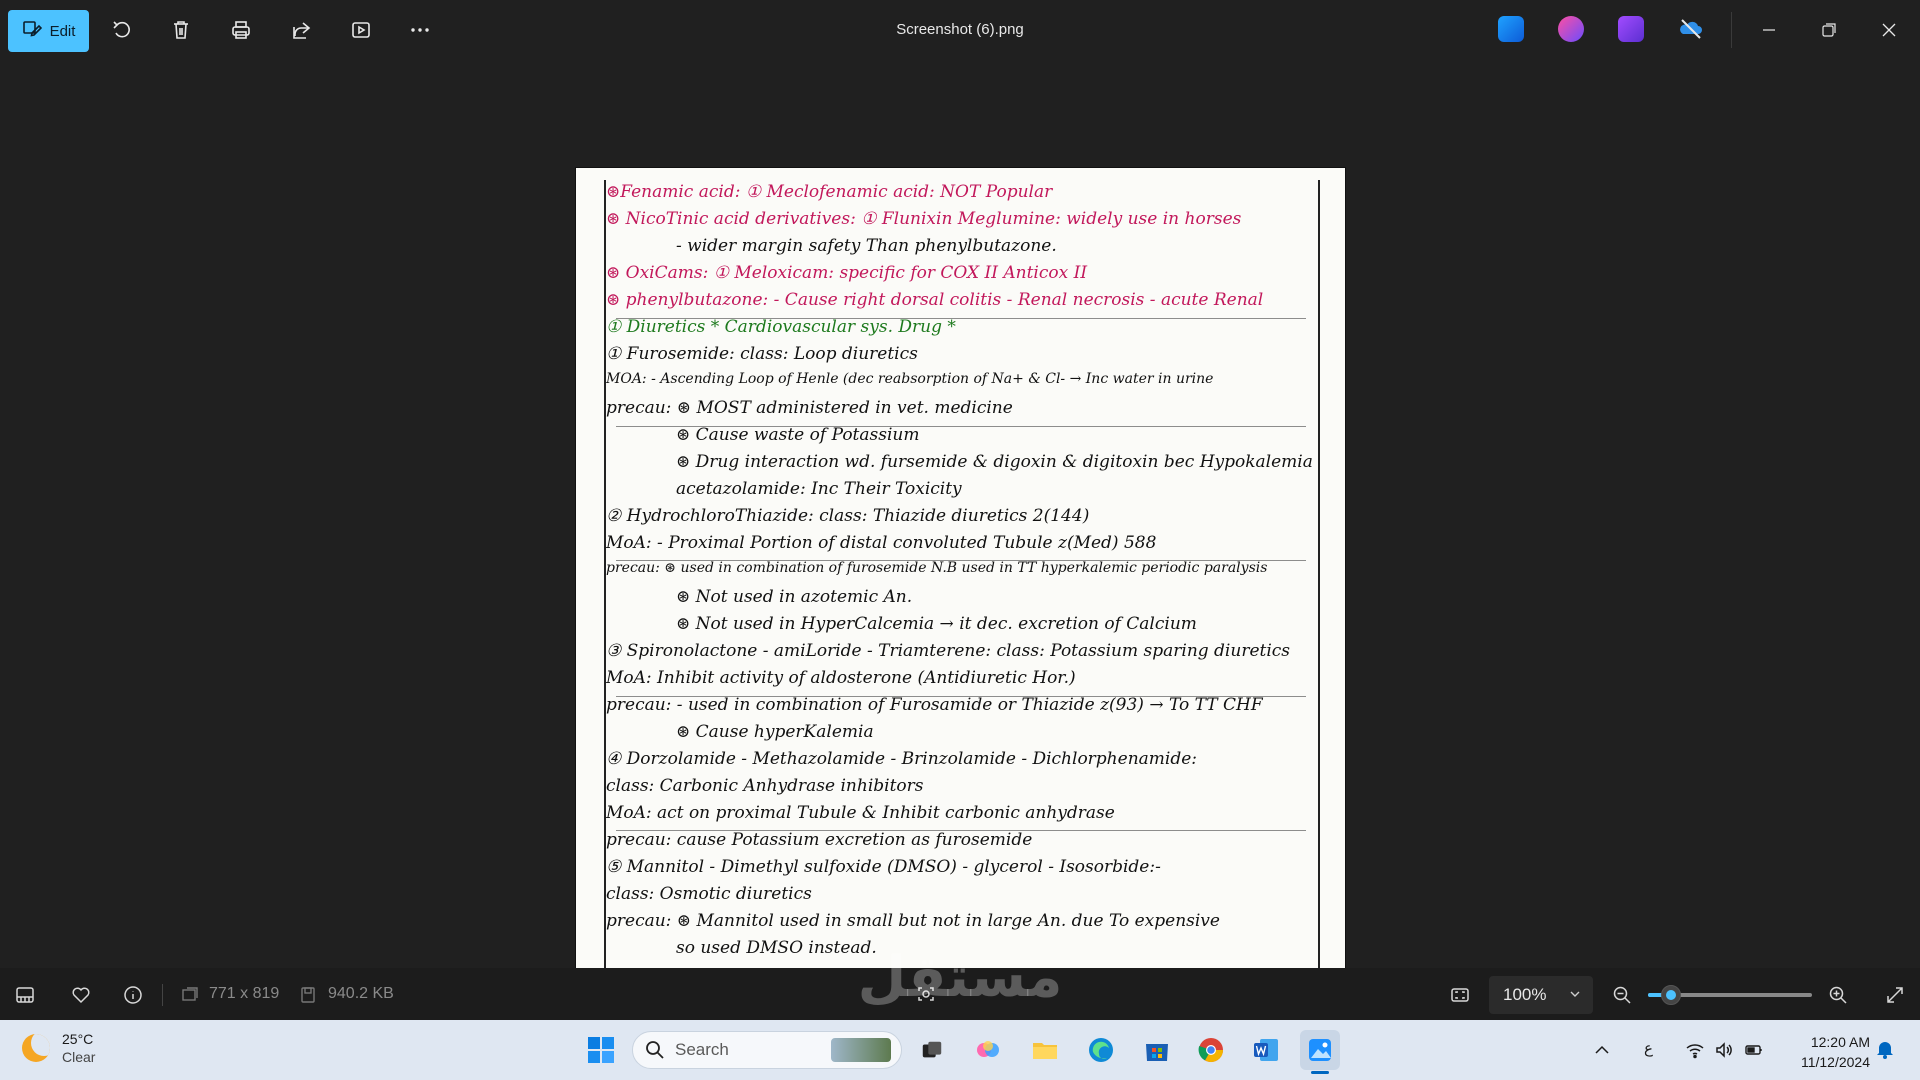 This screenshot has width=1920, height=1080. I want to click on document-line: ⊛ Cause waste of Potassium, so click(798, 435).